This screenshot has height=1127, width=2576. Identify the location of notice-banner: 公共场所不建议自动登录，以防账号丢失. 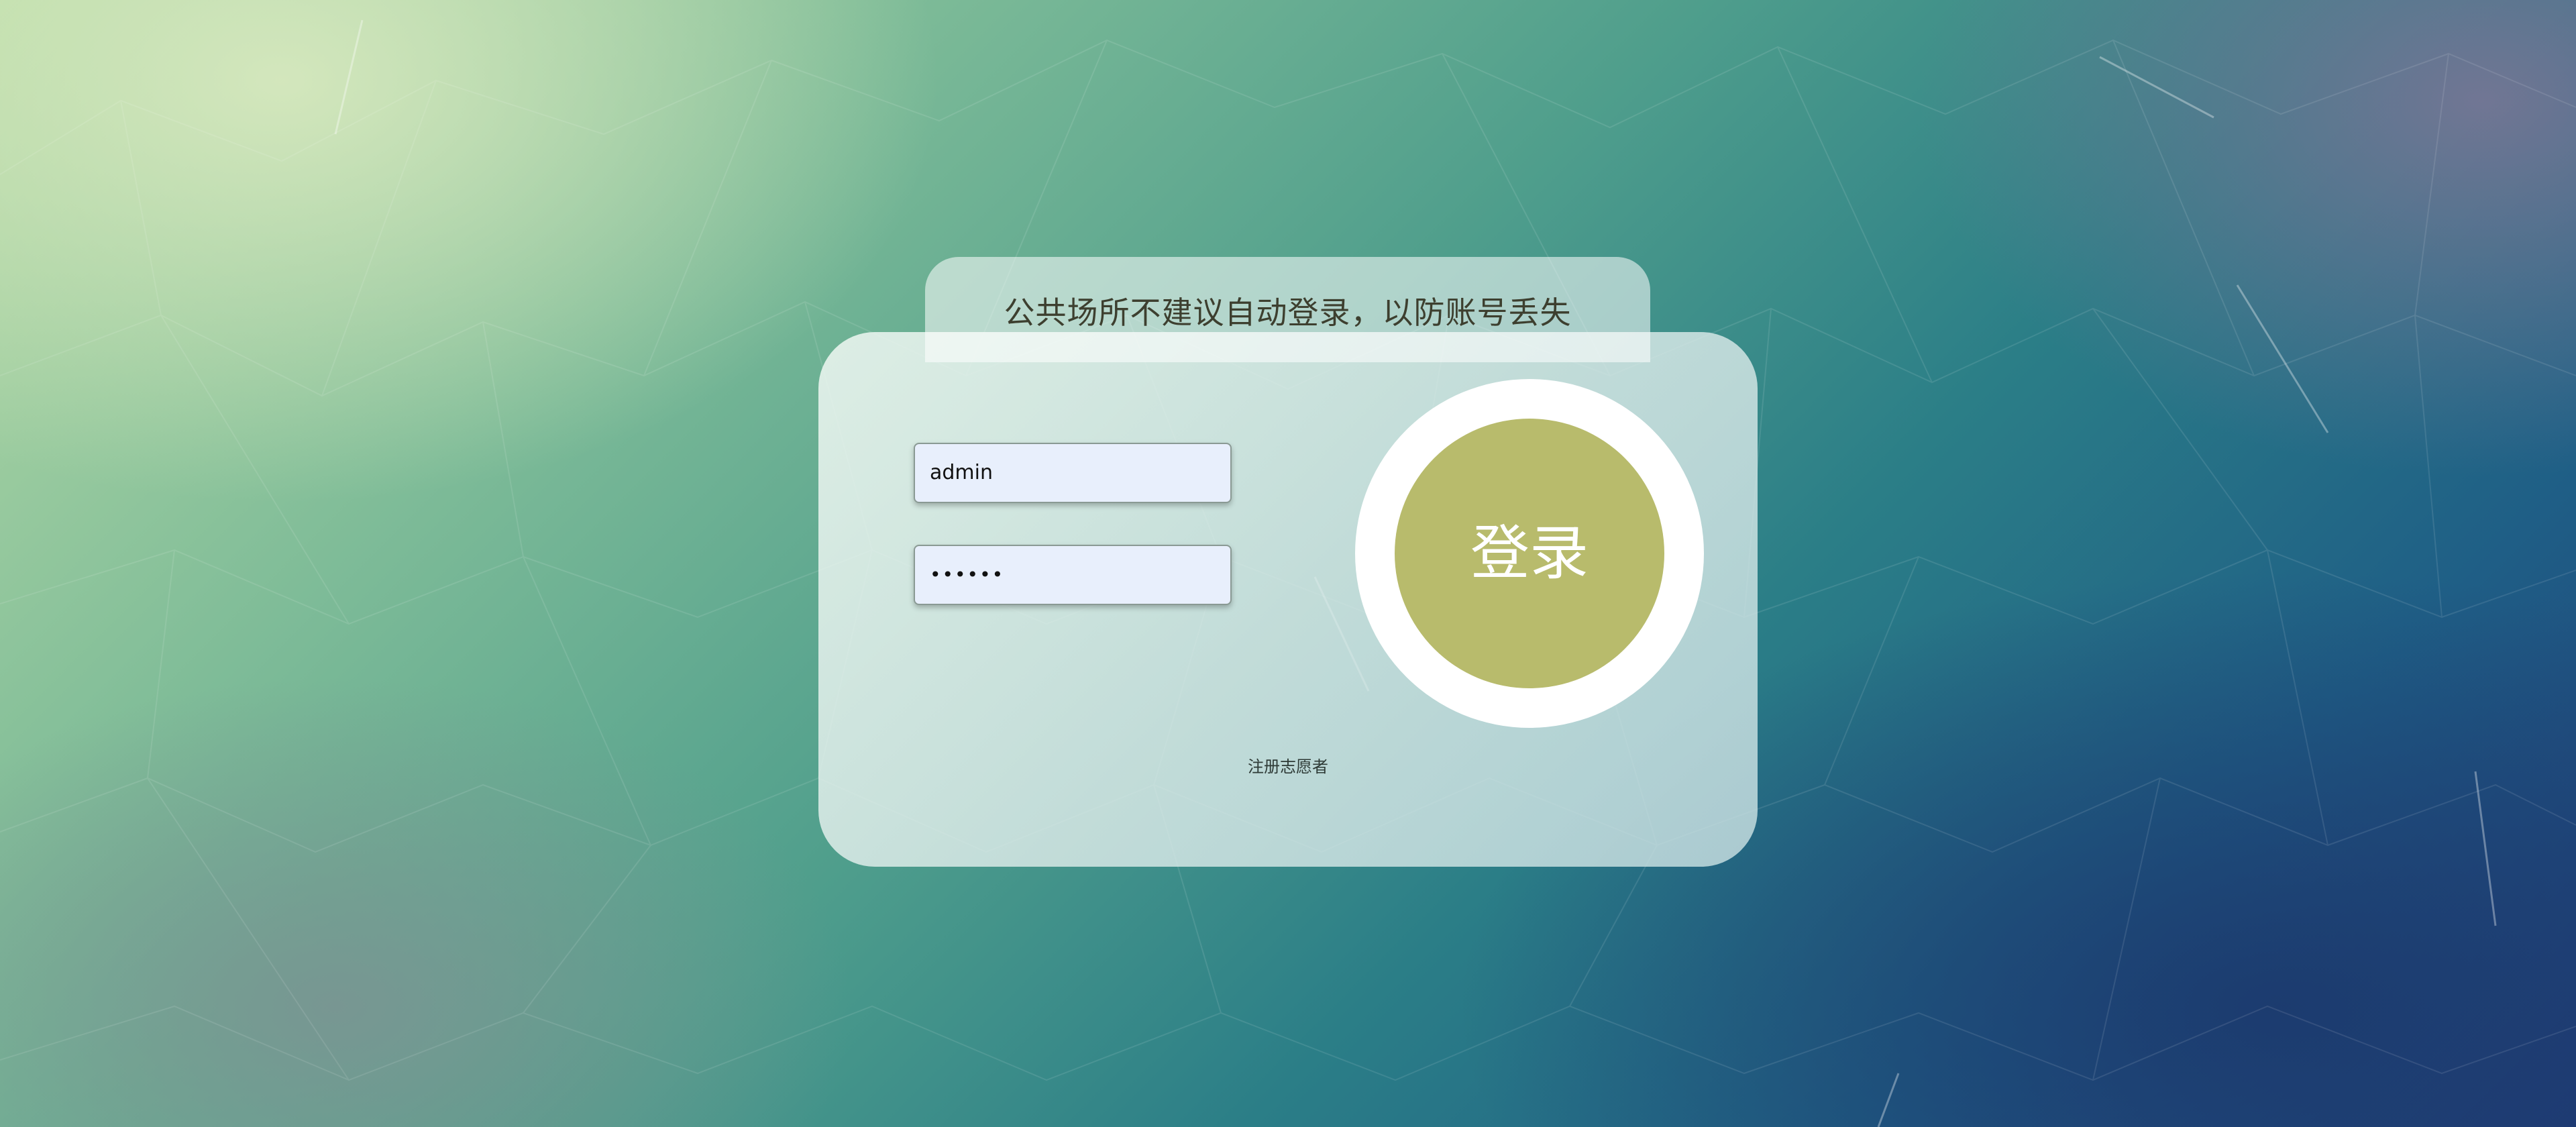
(1287, 309).